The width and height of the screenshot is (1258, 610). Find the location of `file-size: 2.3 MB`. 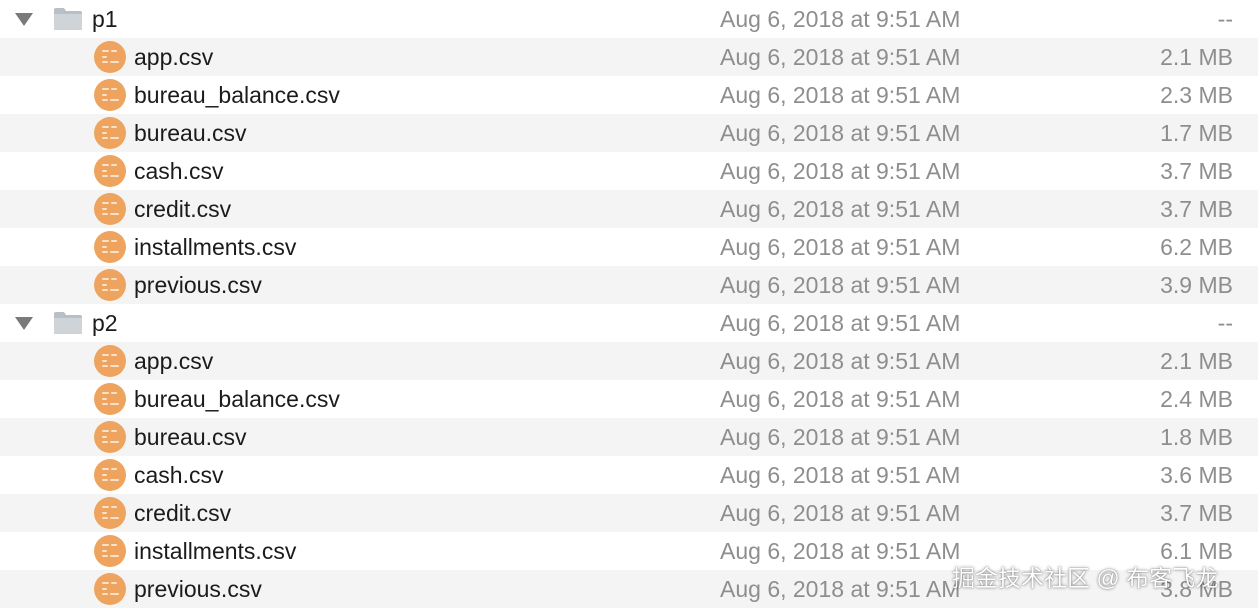

file-size: 2.3 MB is located at coordinates (1196, 95).